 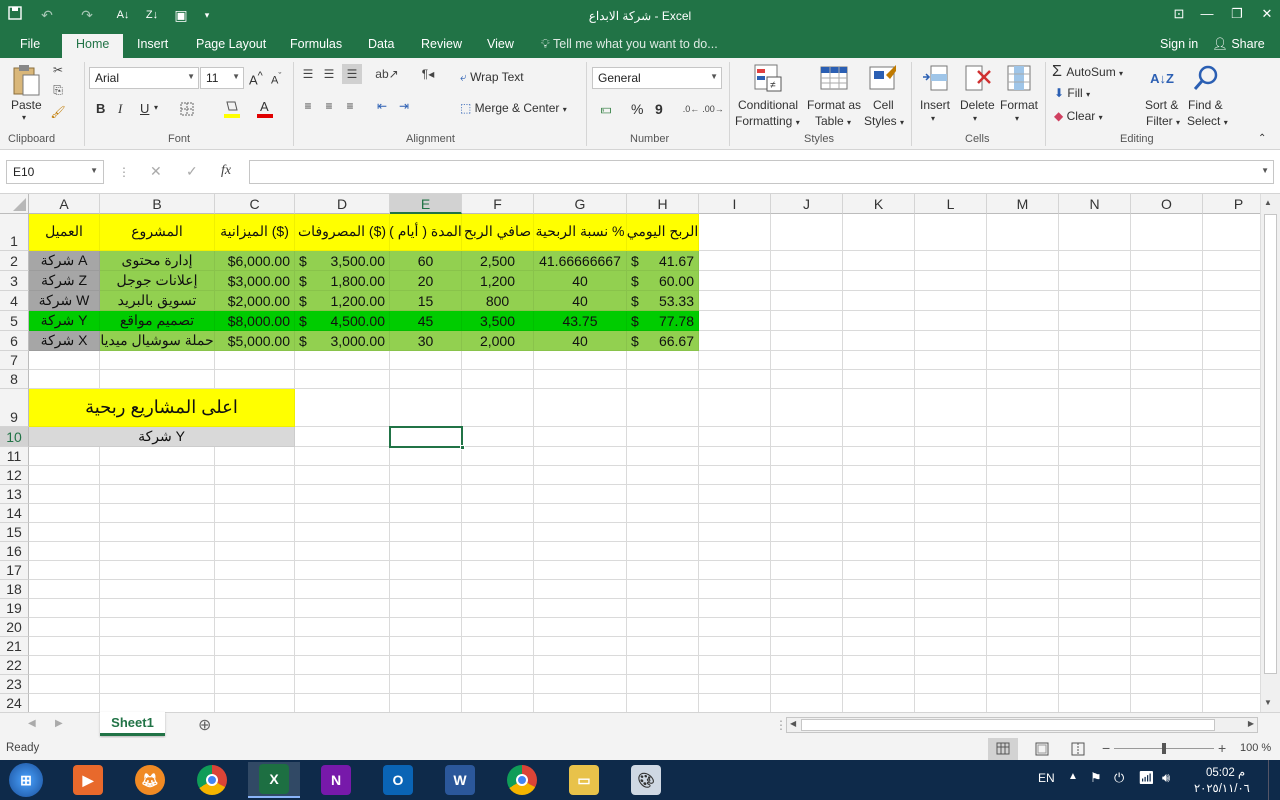 I want to click on column-header-g: G, so click(x=580, y=204).